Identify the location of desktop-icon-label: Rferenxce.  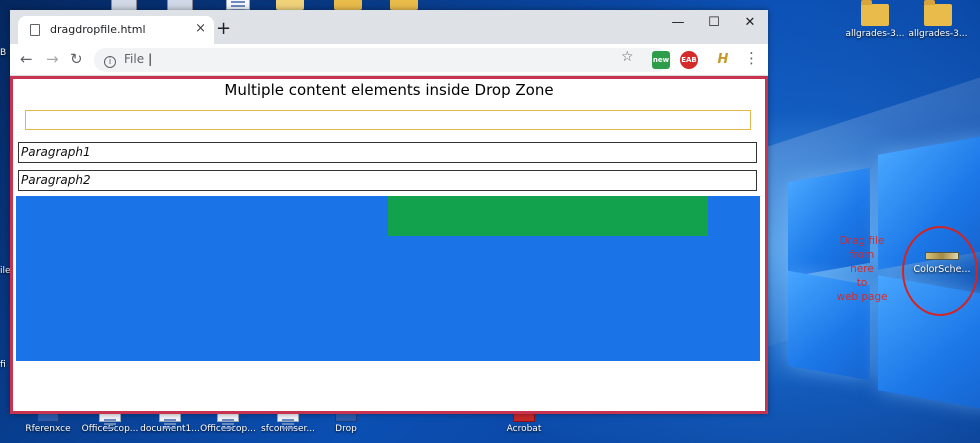
(48, 429).